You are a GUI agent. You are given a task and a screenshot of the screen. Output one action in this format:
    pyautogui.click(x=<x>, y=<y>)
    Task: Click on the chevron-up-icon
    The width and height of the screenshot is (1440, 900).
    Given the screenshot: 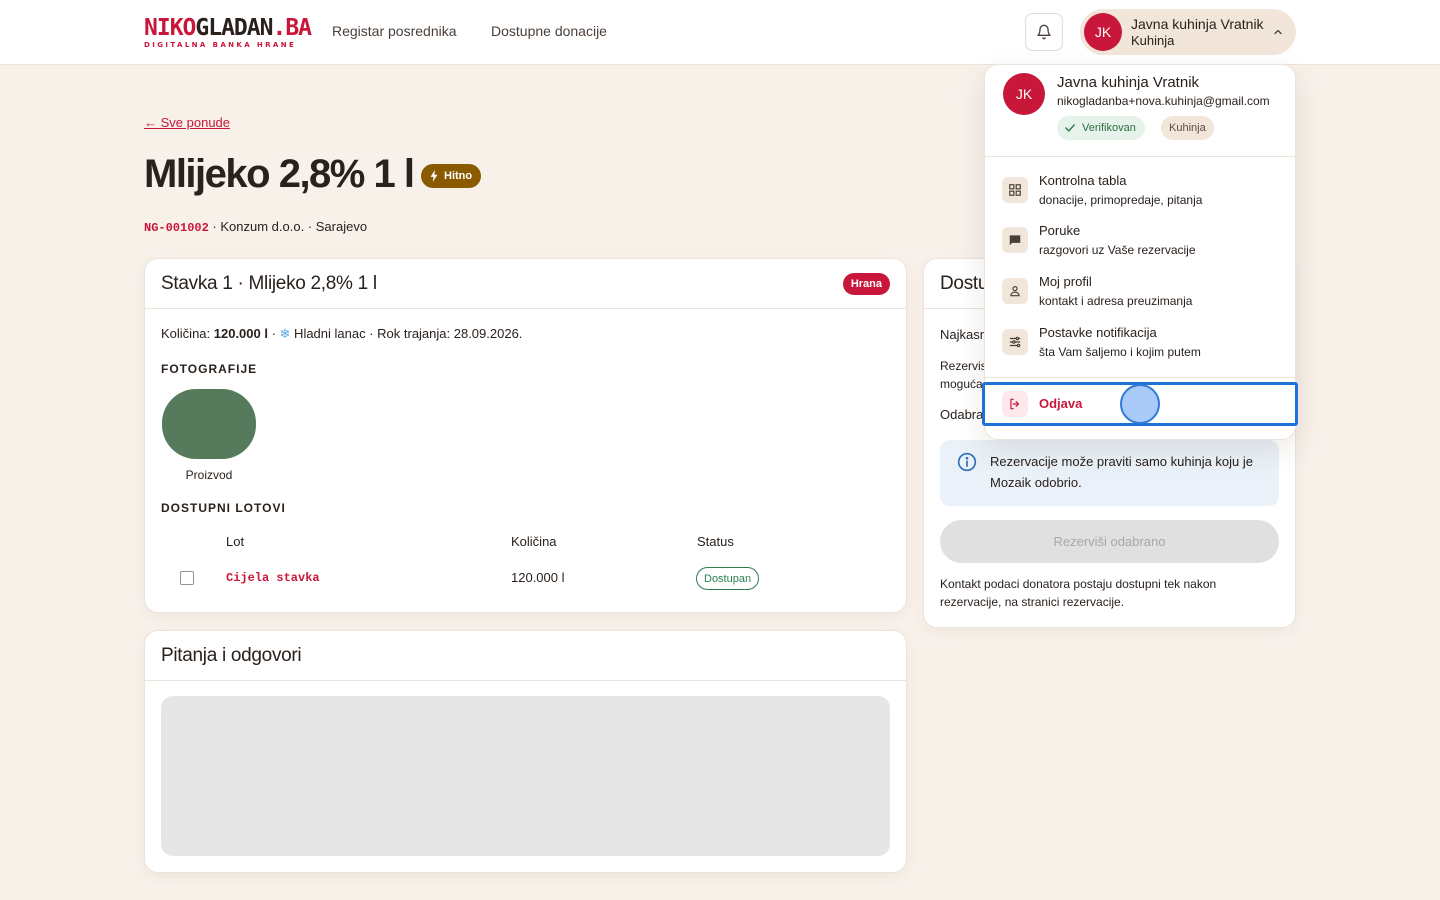 What is the action you would take?
    pyautogui.click(x=1278, y=32)
    